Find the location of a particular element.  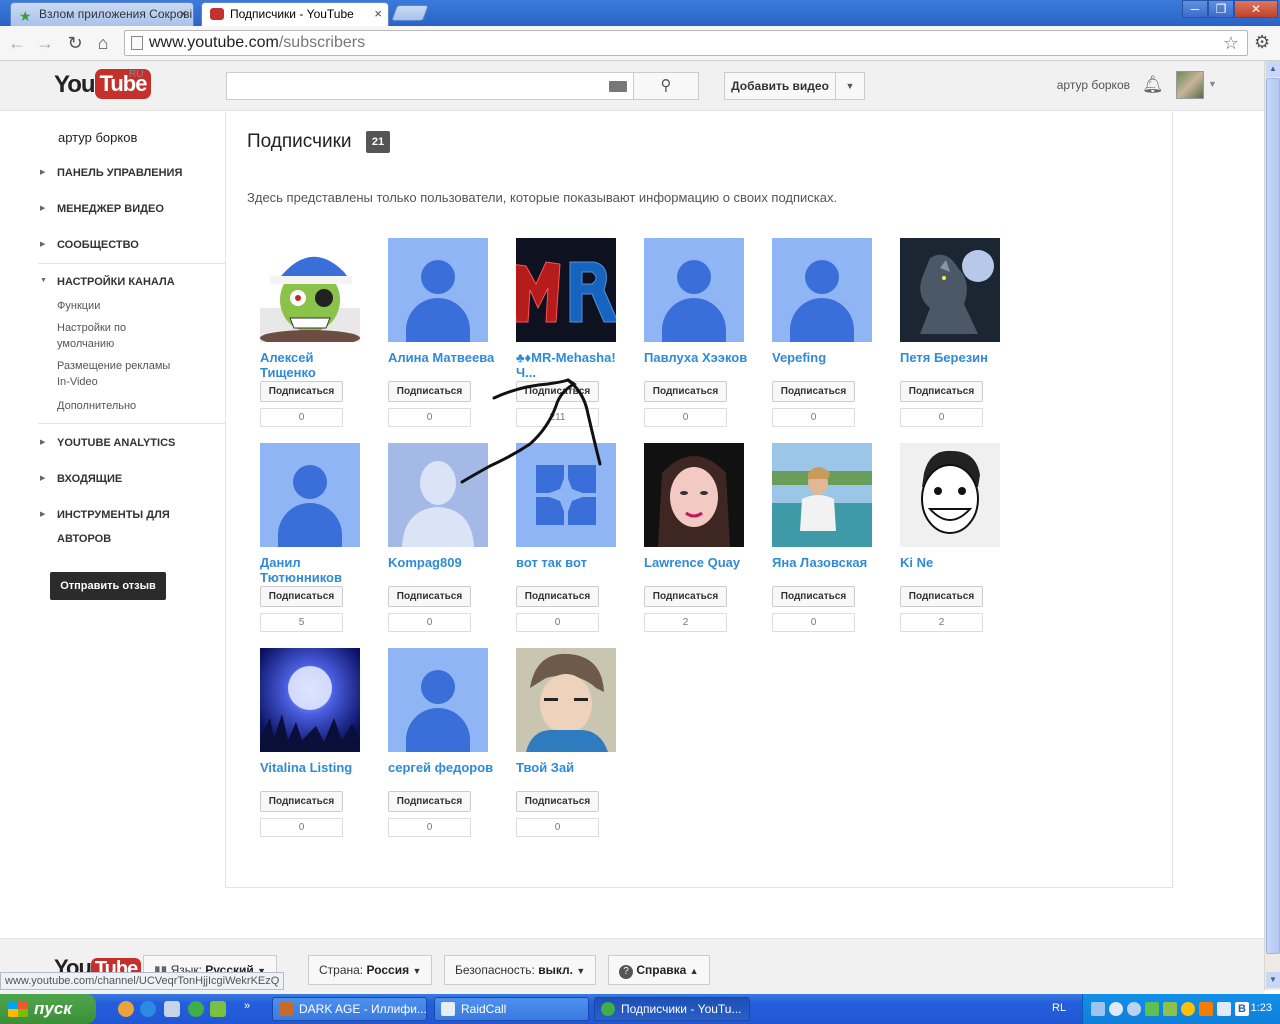

subscriber-name: Lawrence Quay is located at coordinates (698, 562).